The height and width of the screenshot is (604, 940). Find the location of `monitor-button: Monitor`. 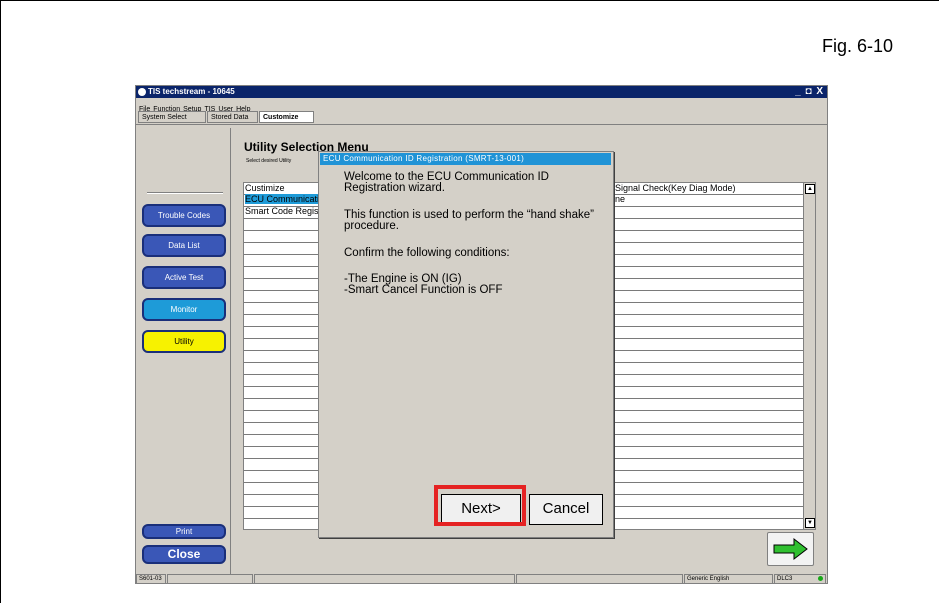

monitor-button: Monitor is located at coordinates (184, 309).